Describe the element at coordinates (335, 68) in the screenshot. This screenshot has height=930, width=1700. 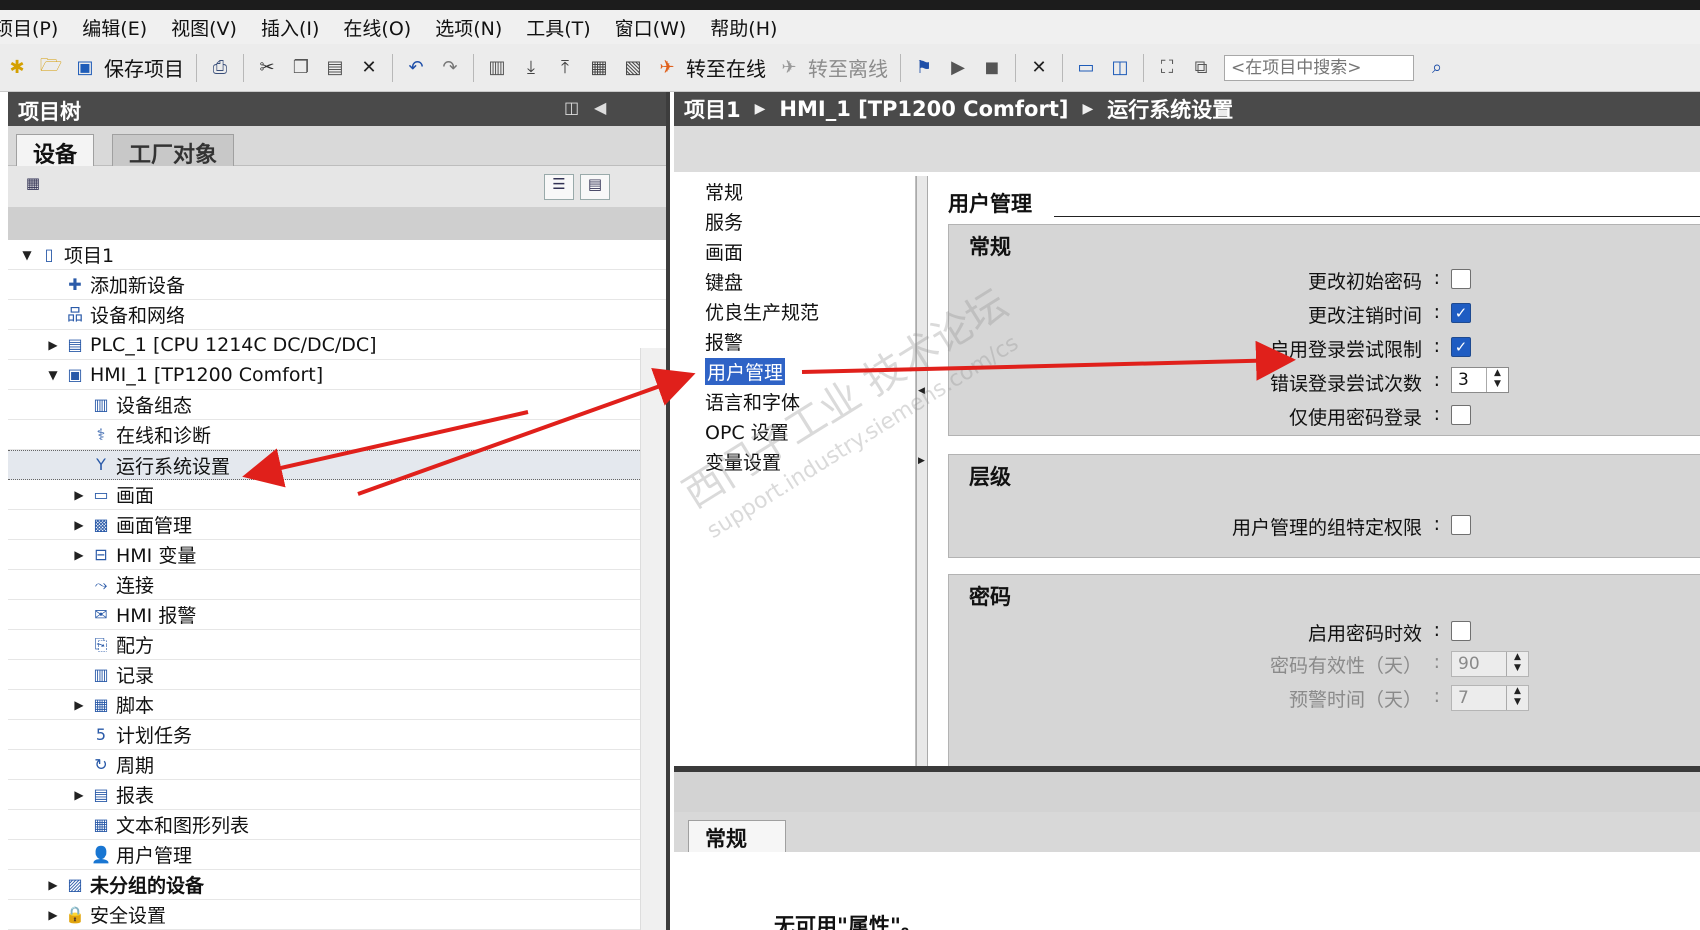
I see `paste-icon: ▤` at that location.